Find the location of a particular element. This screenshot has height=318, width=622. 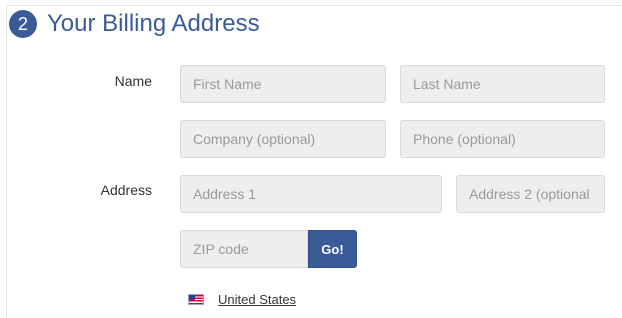

address-2-field is located at coordinates (530, 194).